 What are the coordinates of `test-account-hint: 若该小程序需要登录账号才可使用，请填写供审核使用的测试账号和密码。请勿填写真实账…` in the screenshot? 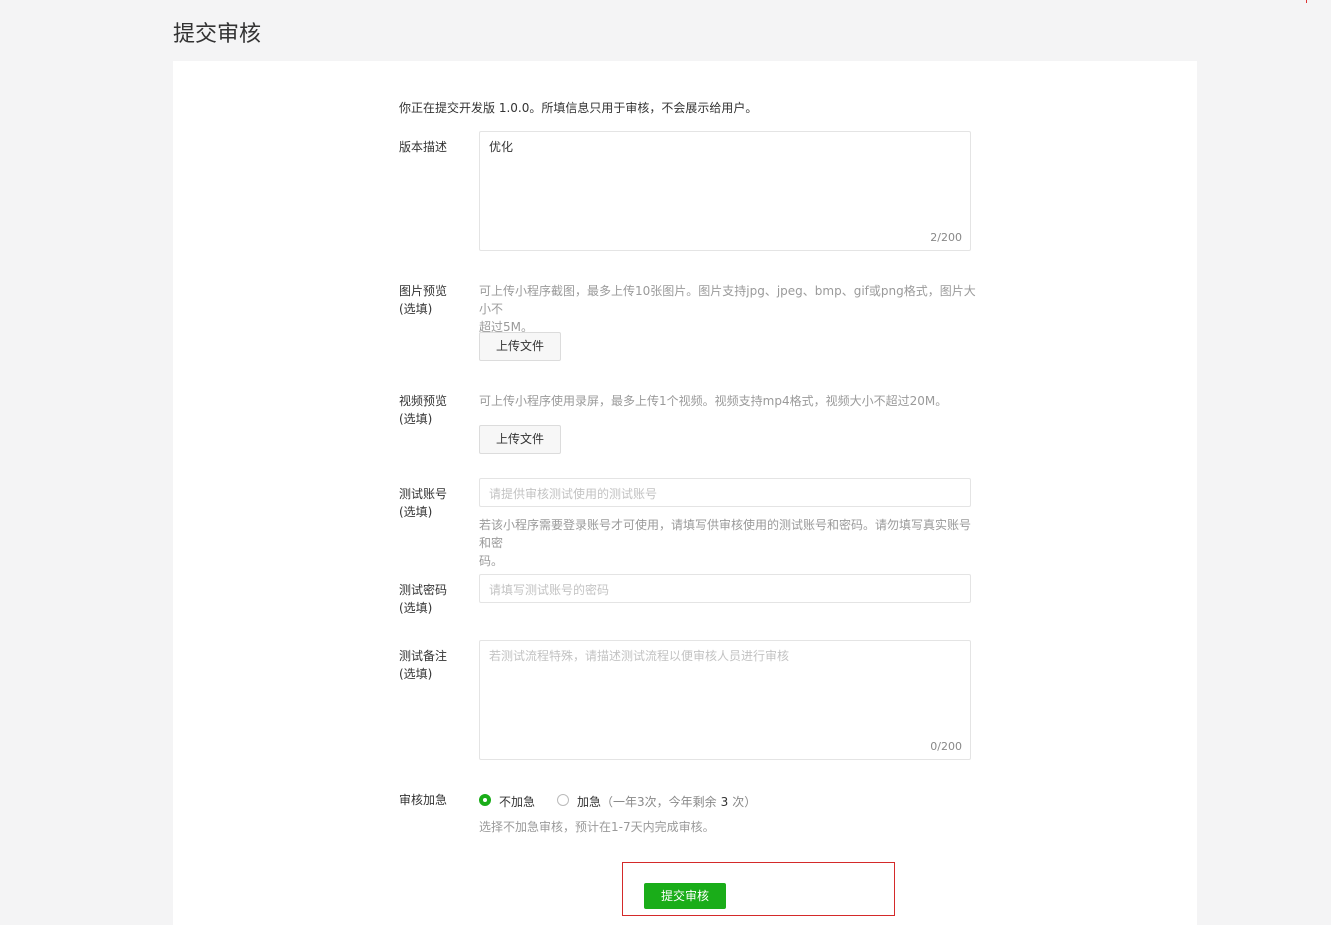 It's located at (725, 543).